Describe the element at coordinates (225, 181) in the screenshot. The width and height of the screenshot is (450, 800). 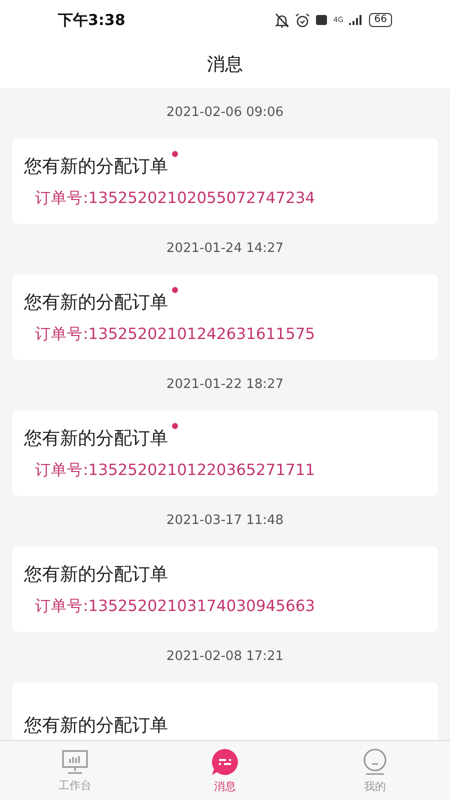
I see `message-card: 您有新的分配订单 订单号:13525202102055072747234` at that location.